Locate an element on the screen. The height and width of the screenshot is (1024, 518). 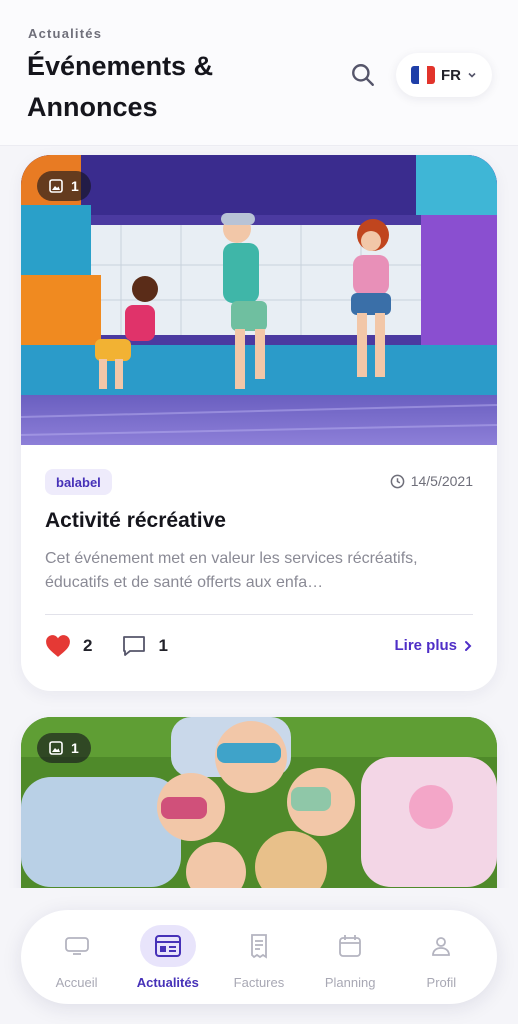
comment-button: 1 is located at coordinates (145, 646).